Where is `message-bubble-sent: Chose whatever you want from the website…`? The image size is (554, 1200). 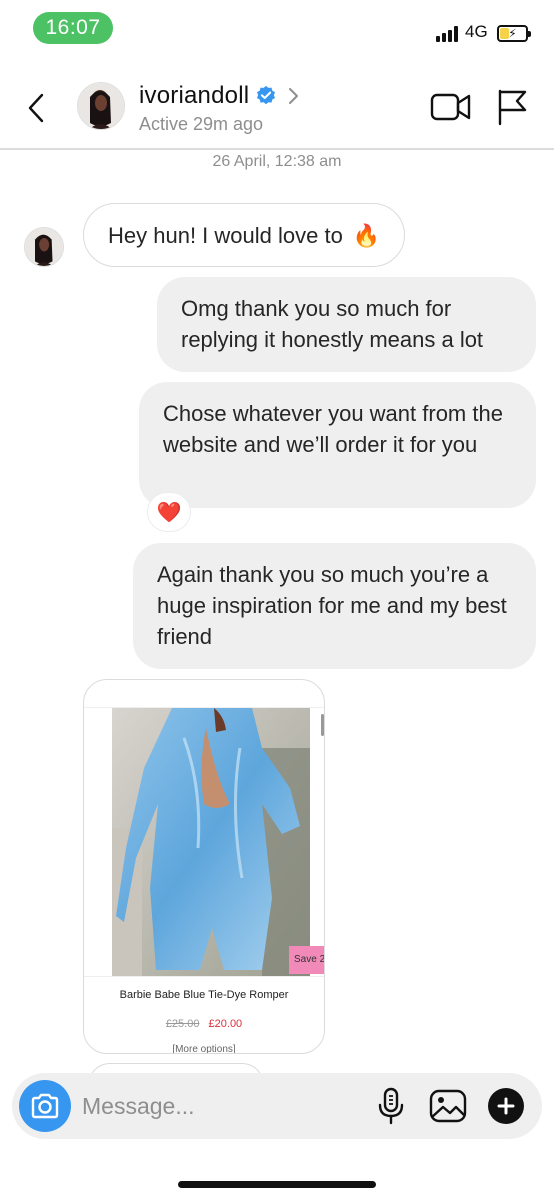
message-bubble-sent: Chose whatever you want from the website… is located at coordinates (337, 445).